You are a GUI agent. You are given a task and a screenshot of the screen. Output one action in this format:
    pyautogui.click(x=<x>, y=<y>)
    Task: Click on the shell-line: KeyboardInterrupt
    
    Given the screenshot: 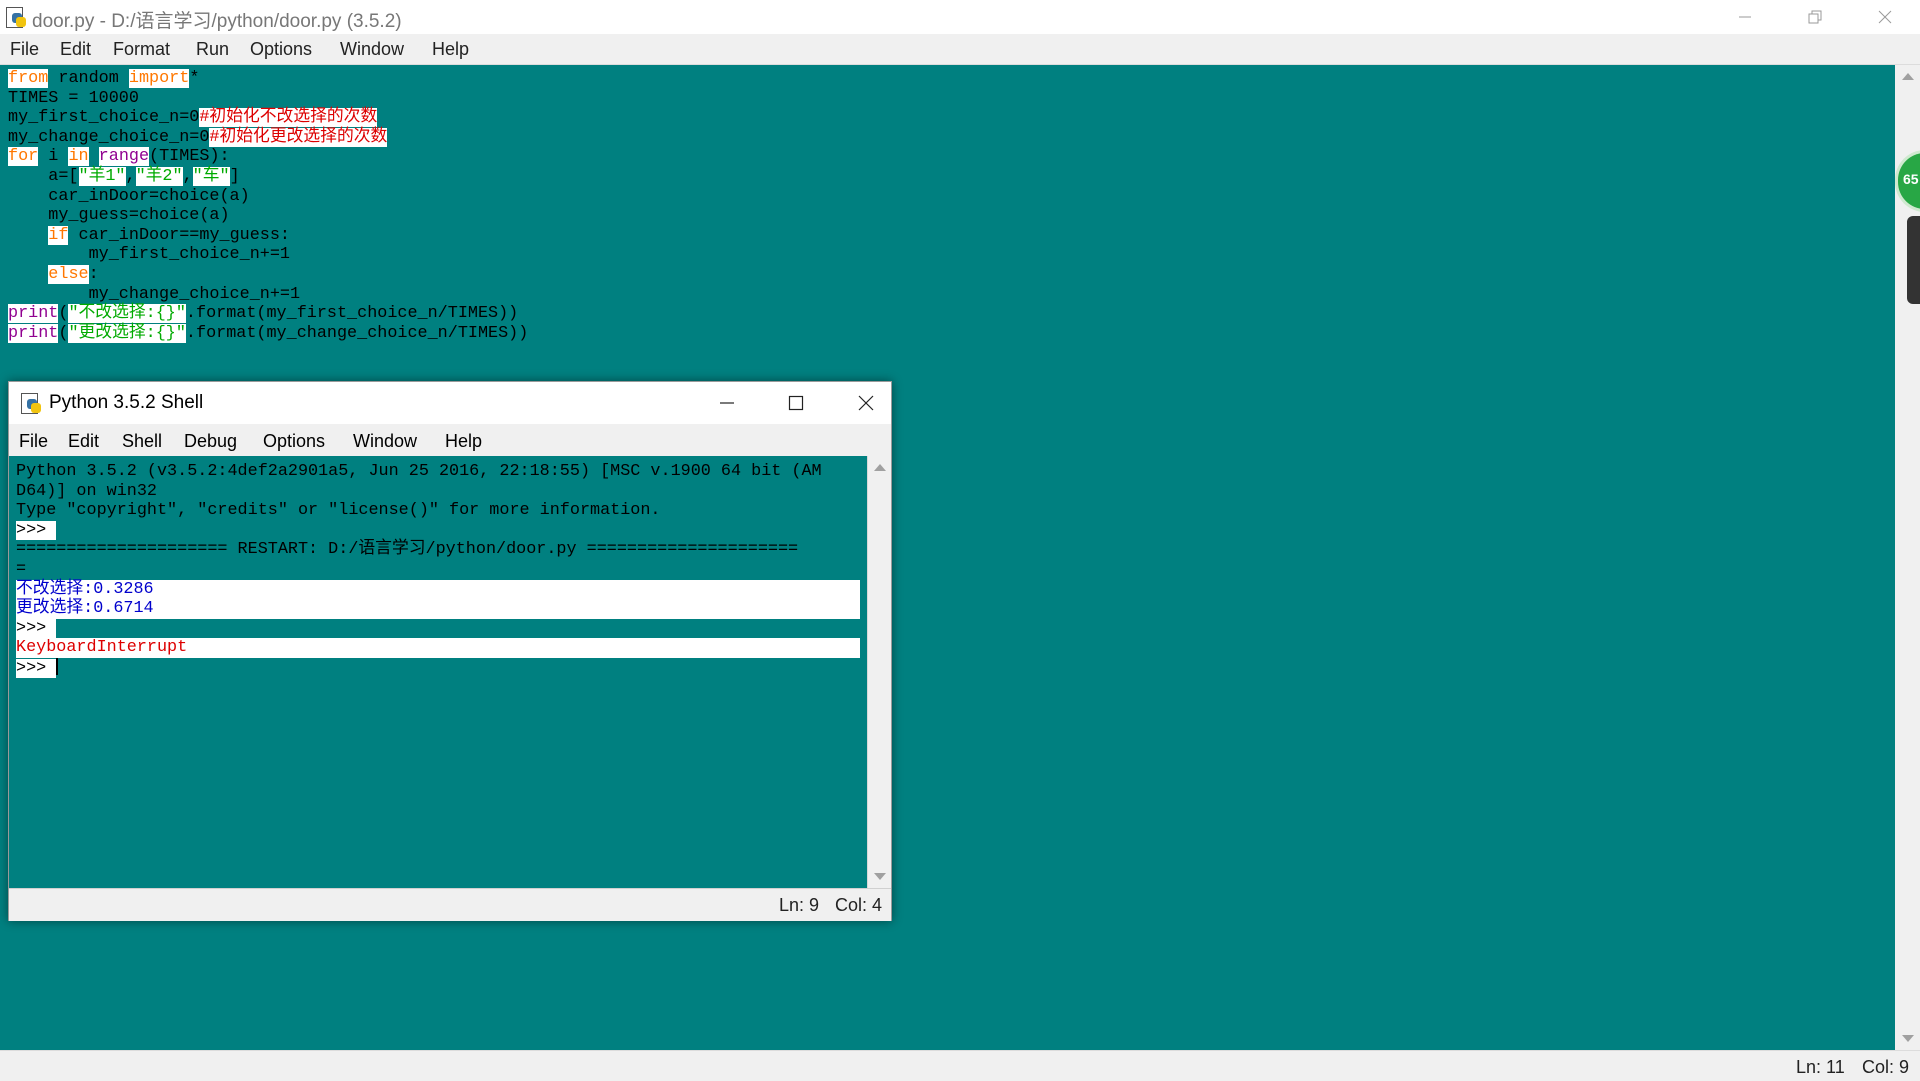 What is the action you would take?
    pyautogui.click(x=438, y=648)
    